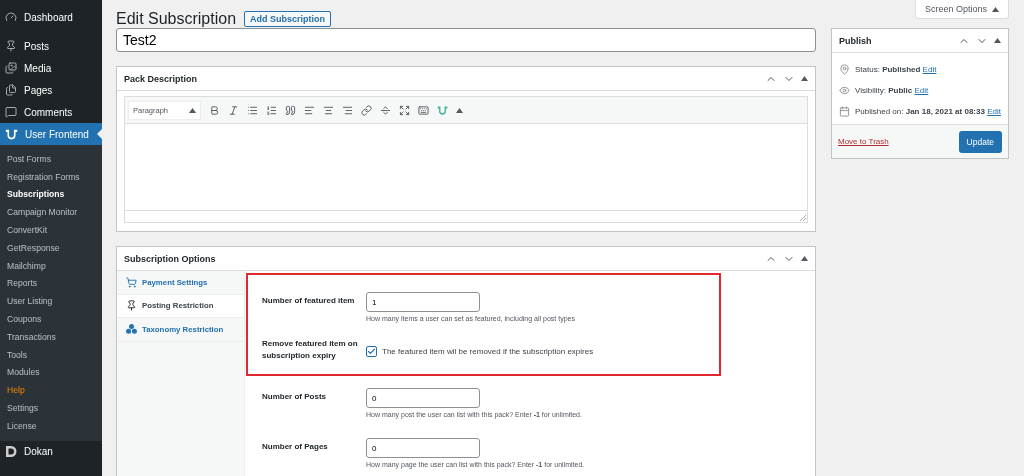  I want to click on submenu-item: User Listing, so click(51, 301).